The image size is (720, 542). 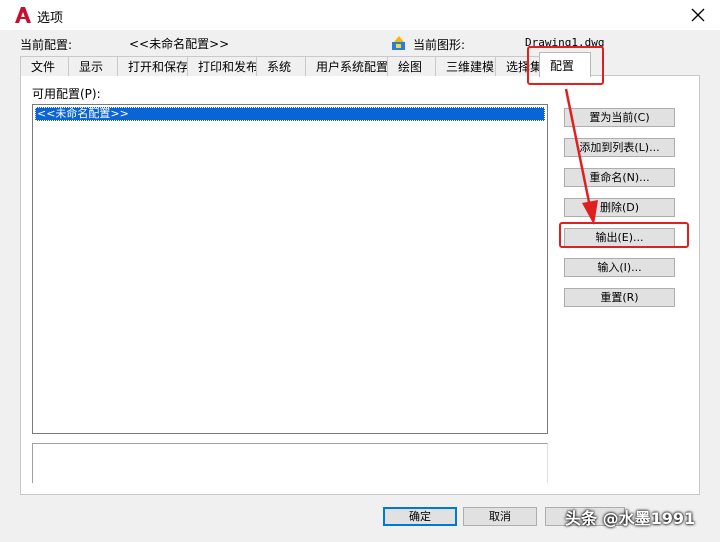 I want to click on current-drawing-label: 当前图形:, so click(x=439, y=45).